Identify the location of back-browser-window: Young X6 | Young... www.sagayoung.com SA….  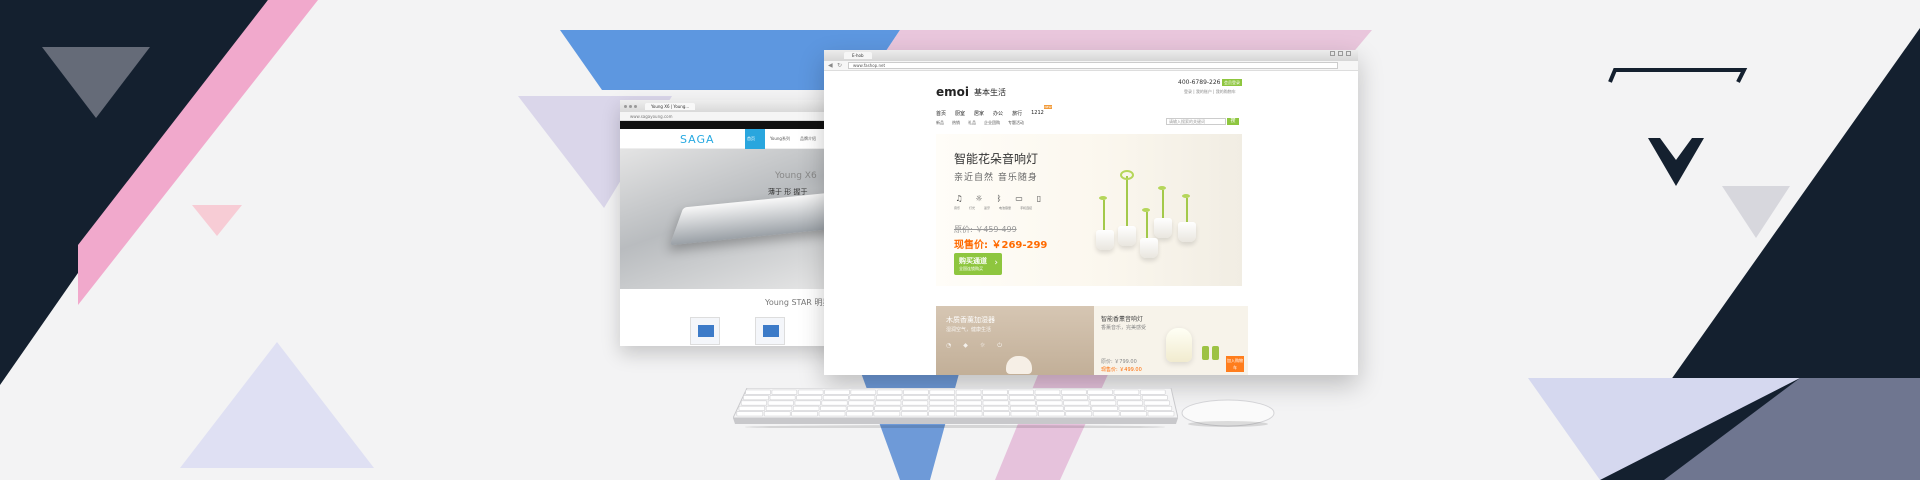
(735, 223).